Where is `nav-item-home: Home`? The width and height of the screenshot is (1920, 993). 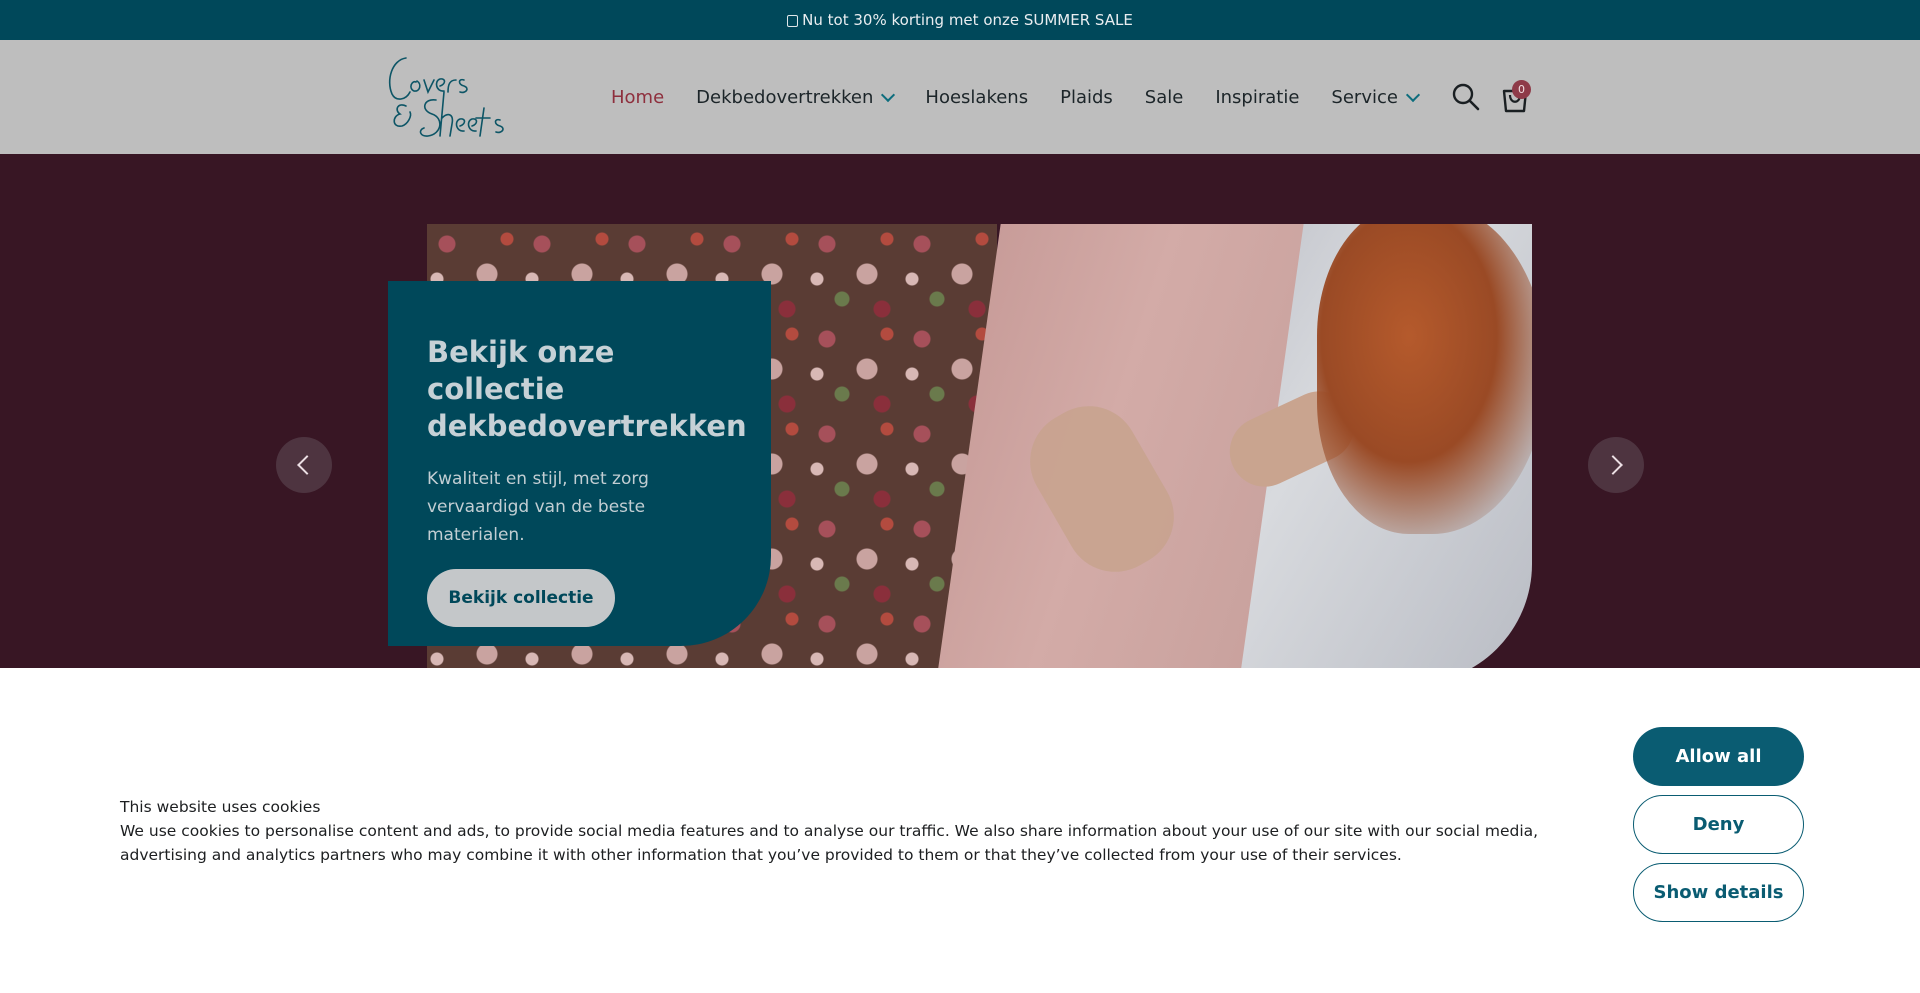 nav-item-home: Home is located at coordinates (637, 97).